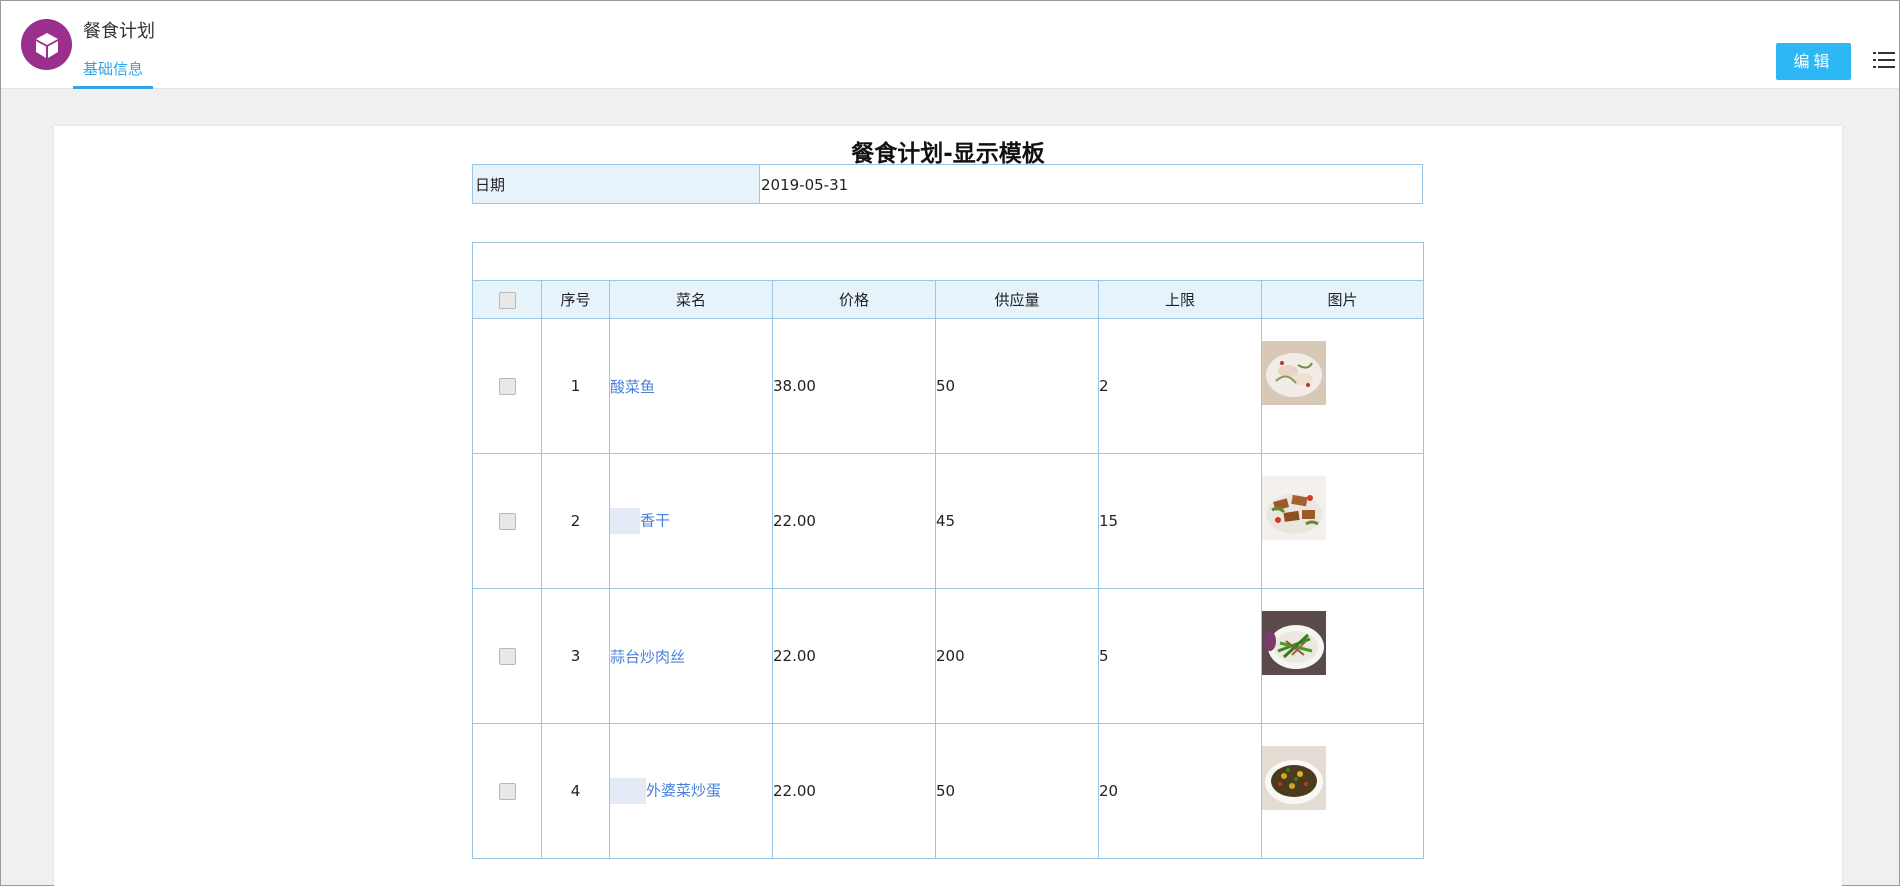  I want to click on table-row: 4 外婆菜炒蛋 22.00 50 20, so click(948, 791).